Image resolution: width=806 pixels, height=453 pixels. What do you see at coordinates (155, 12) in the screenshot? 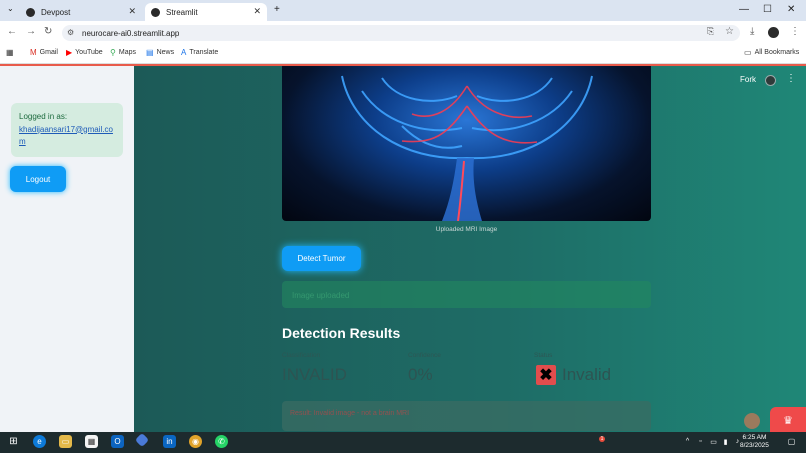
I see `streamlit-favicon-icon` at bounding box center [155, 12].